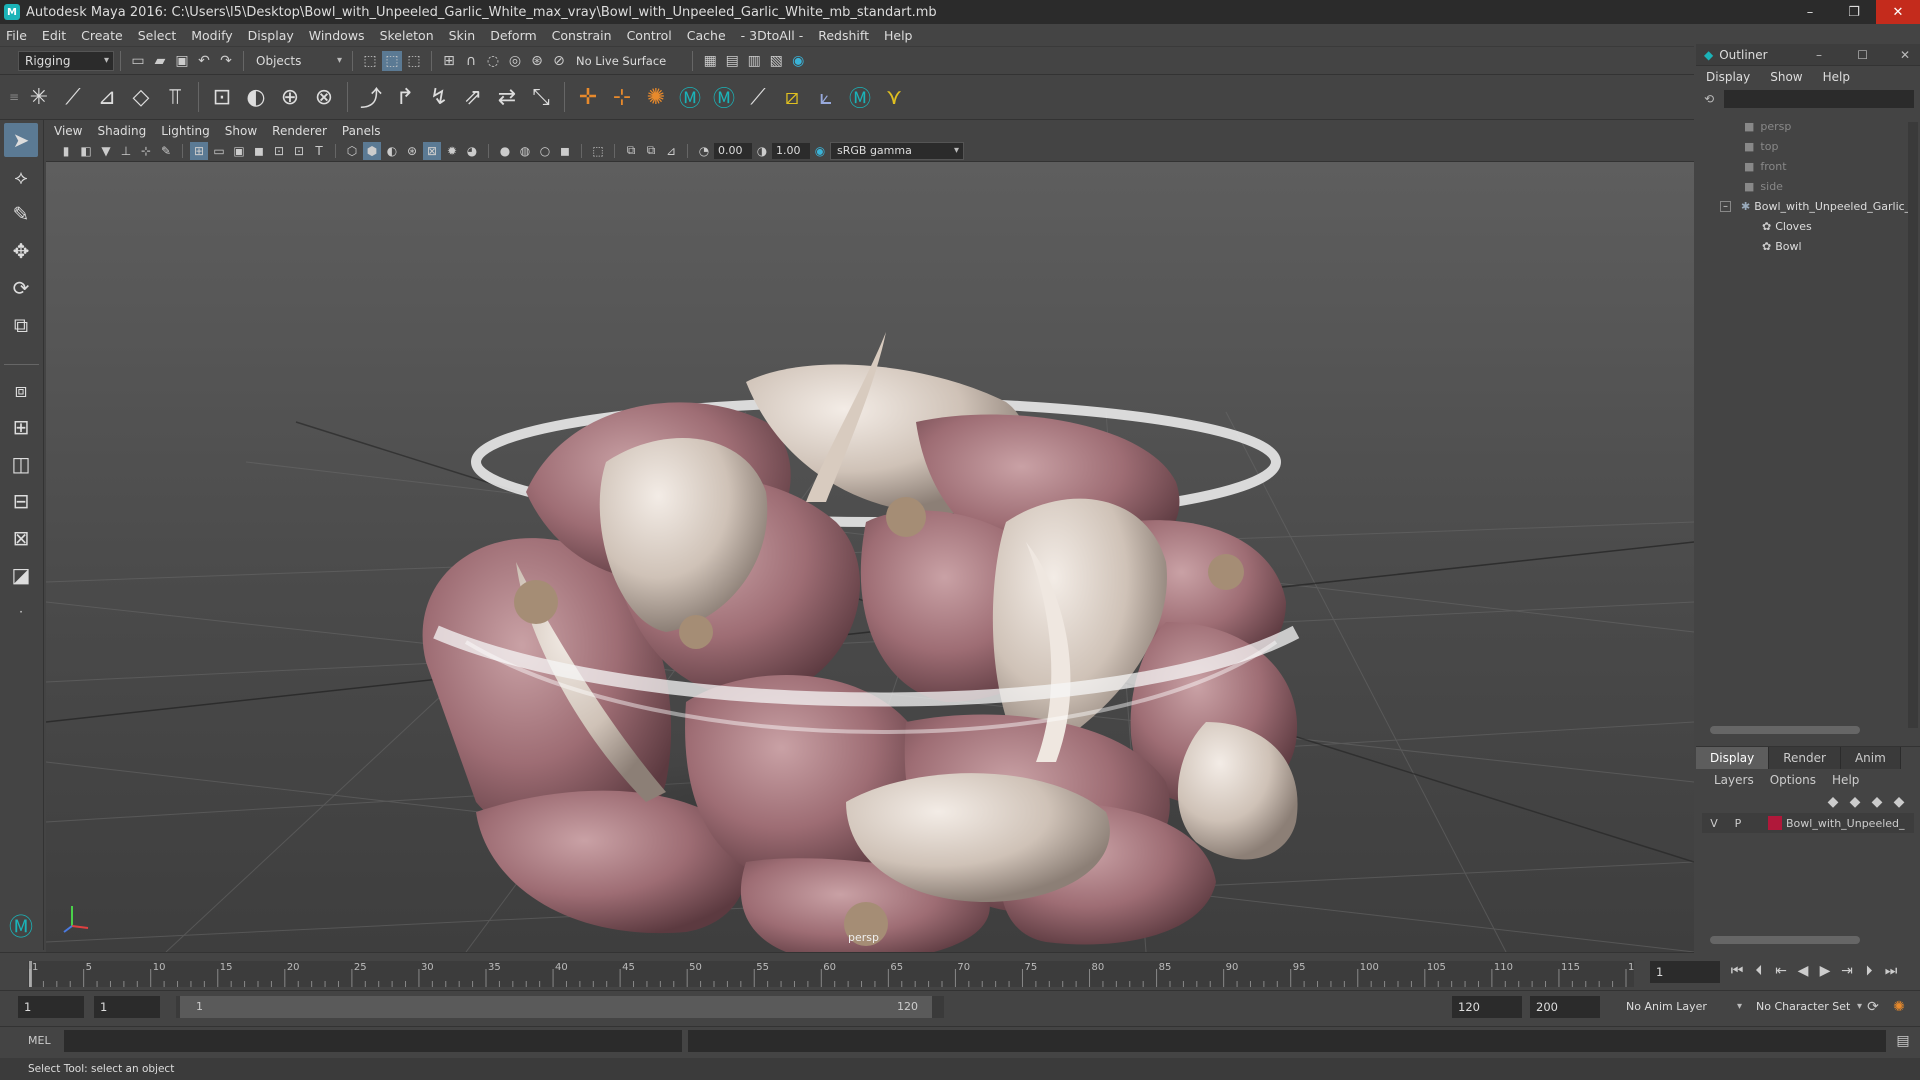  I want to click on new-layer-empty-icon: ◆, so click(1877, 802).